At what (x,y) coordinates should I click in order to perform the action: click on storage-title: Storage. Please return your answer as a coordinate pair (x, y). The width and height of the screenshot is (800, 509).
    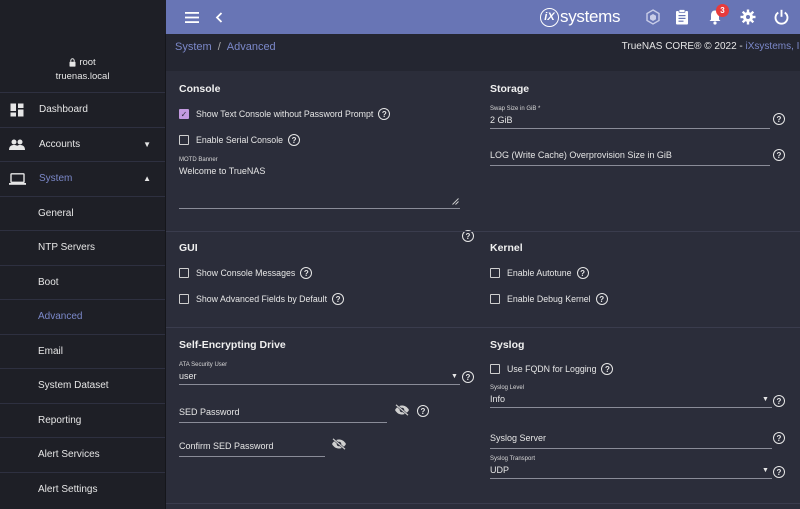
    Looking at the image, I should click on (510, 89).